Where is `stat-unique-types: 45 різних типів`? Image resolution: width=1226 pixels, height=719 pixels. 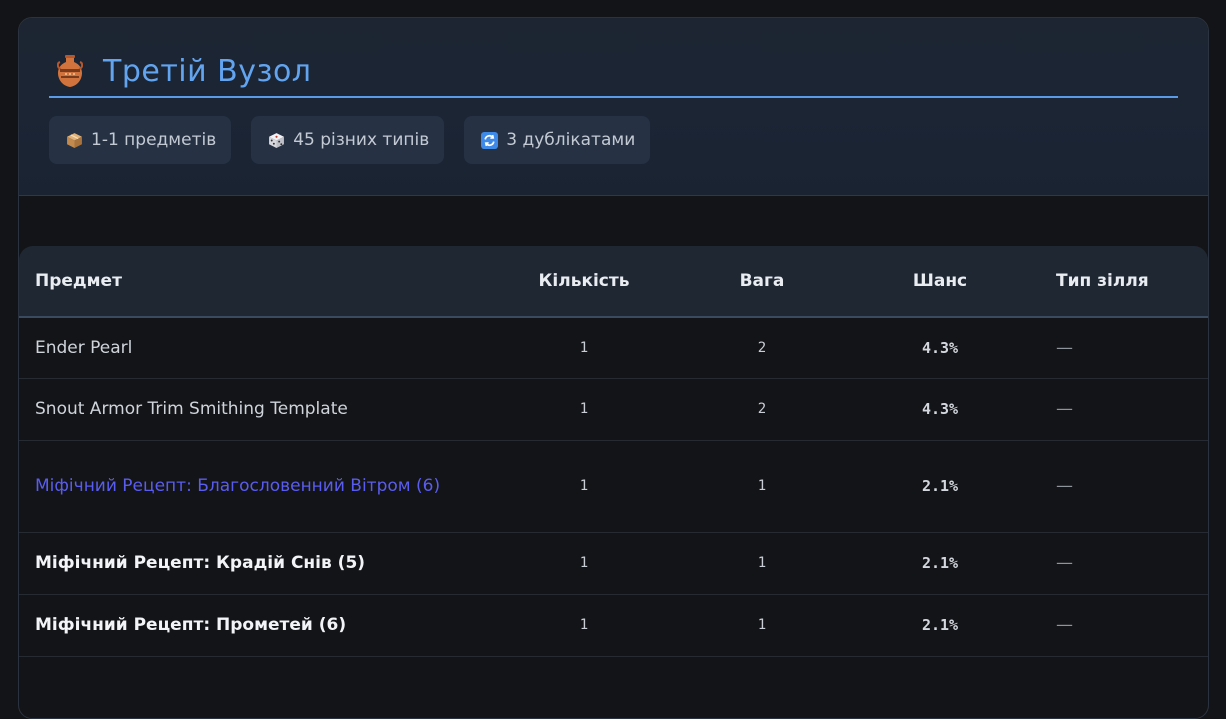
stat-unique-types: 45 різних типів is located at coordinates (348, 140).